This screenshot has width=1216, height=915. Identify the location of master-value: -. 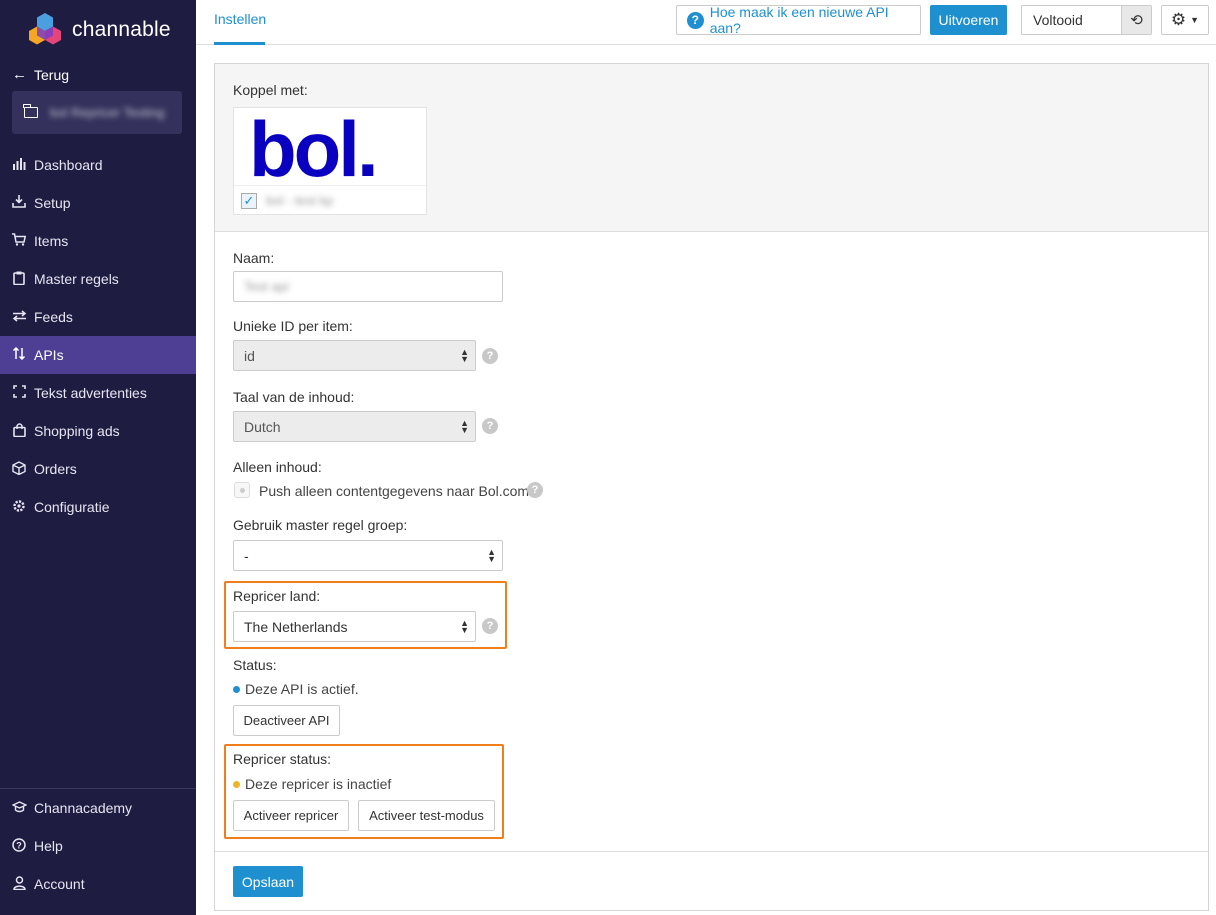
(246, 555).